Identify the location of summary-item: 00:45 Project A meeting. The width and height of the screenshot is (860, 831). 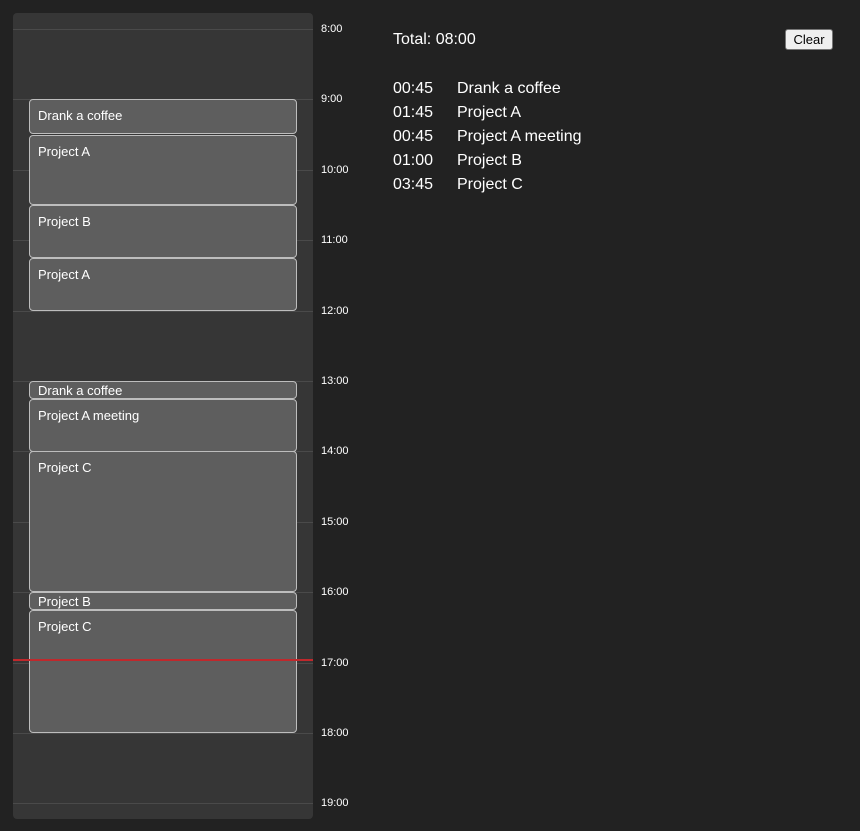
(487, 139).